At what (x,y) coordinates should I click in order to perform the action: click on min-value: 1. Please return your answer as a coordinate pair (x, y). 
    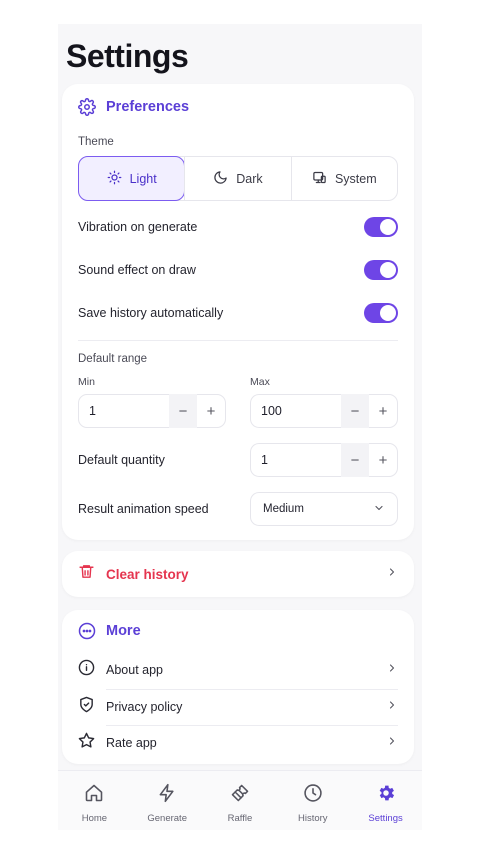
    Looking at the image, I should click on (124, 411).